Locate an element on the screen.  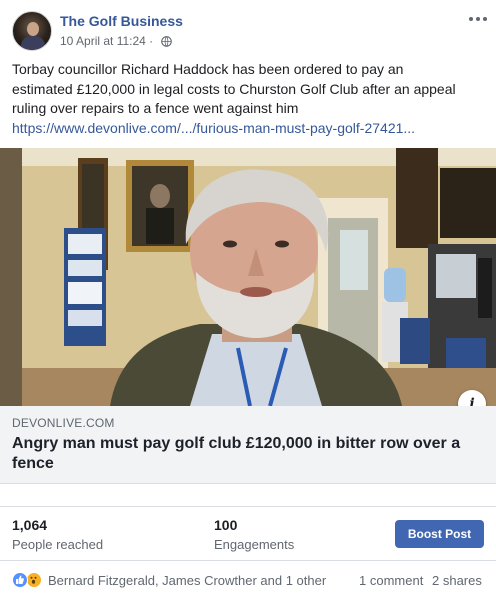
comments-count: 1 comment is located at coordinates (391, 580).